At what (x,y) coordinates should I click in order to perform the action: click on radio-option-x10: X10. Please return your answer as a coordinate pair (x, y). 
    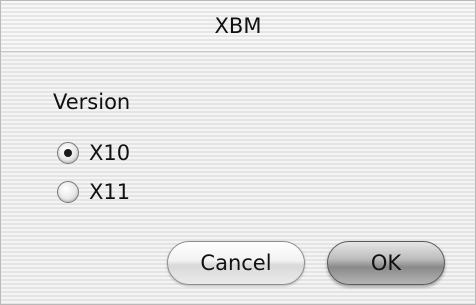
    Looking at the image, I should click on (93, 153).